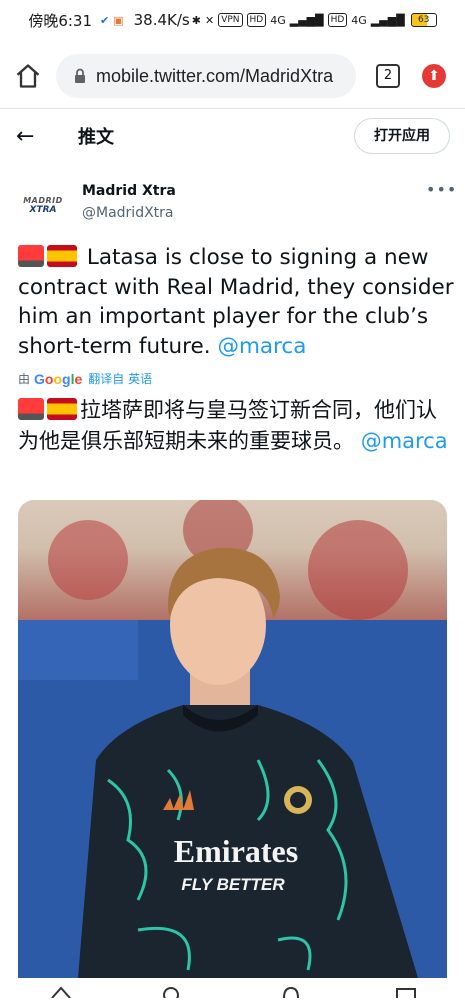 The width and height of the screenshot is (465, 1000). I want to click on tab-switcher-button: 2, so click(388, 76).